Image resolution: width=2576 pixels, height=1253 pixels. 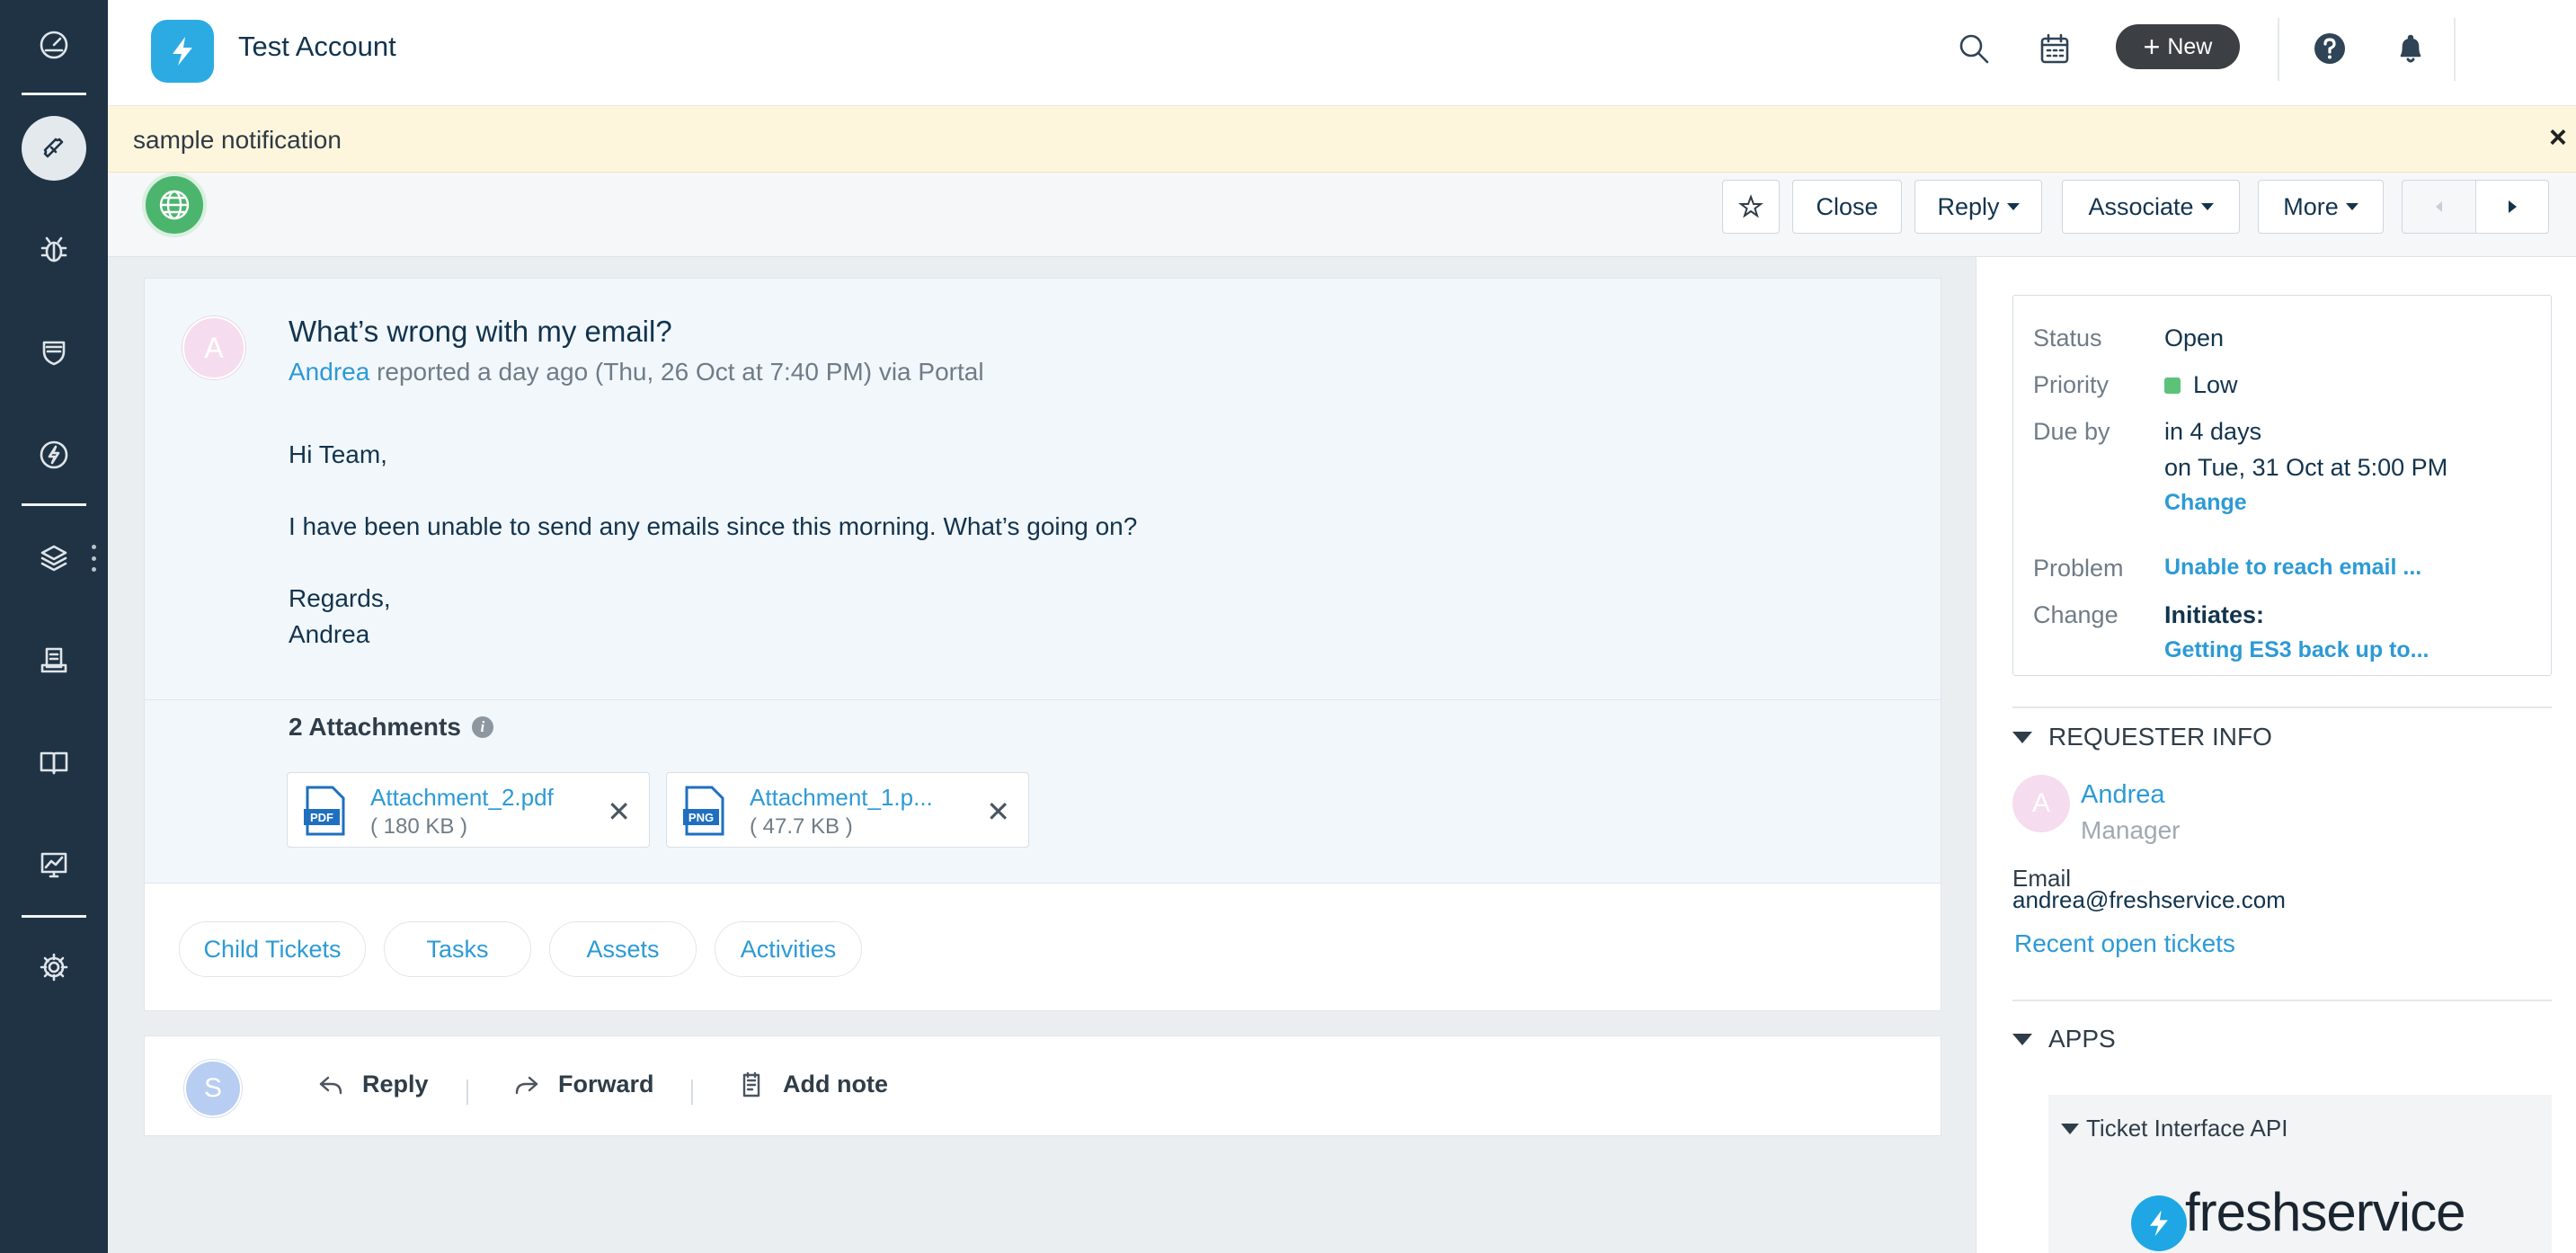 What do you see at coordinates (835, 1084) in the screenshot?
I see `add-note-label: Add note` at bounding box center [835, 1084].